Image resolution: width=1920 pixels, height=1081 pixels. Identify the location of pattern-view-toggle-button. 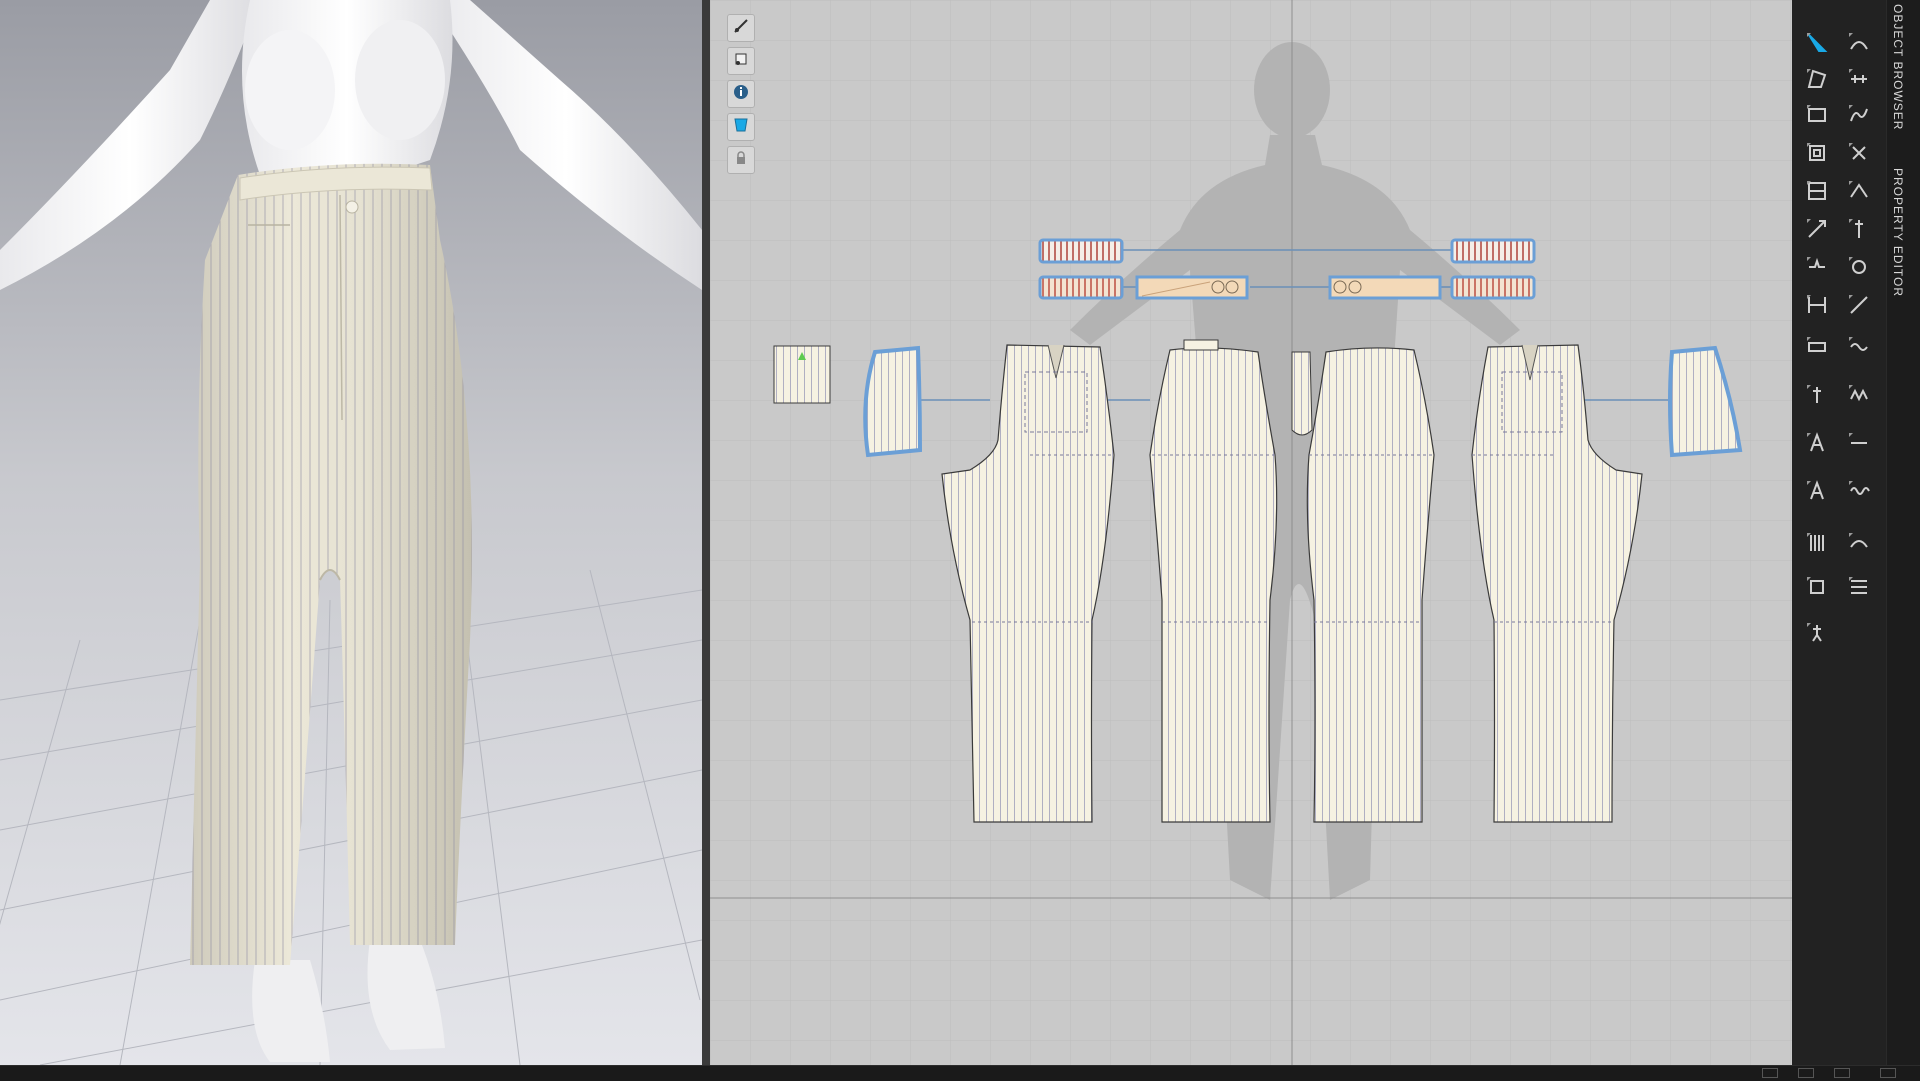
(741, 28).